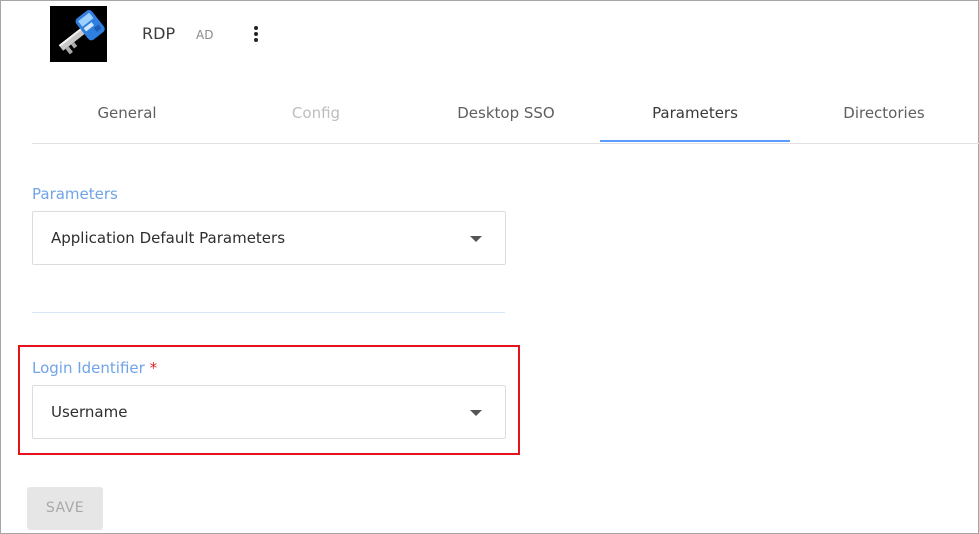  Describe the element at coordinates (316, 113) in the screenshot. I see `tab-config: Config` at that location.